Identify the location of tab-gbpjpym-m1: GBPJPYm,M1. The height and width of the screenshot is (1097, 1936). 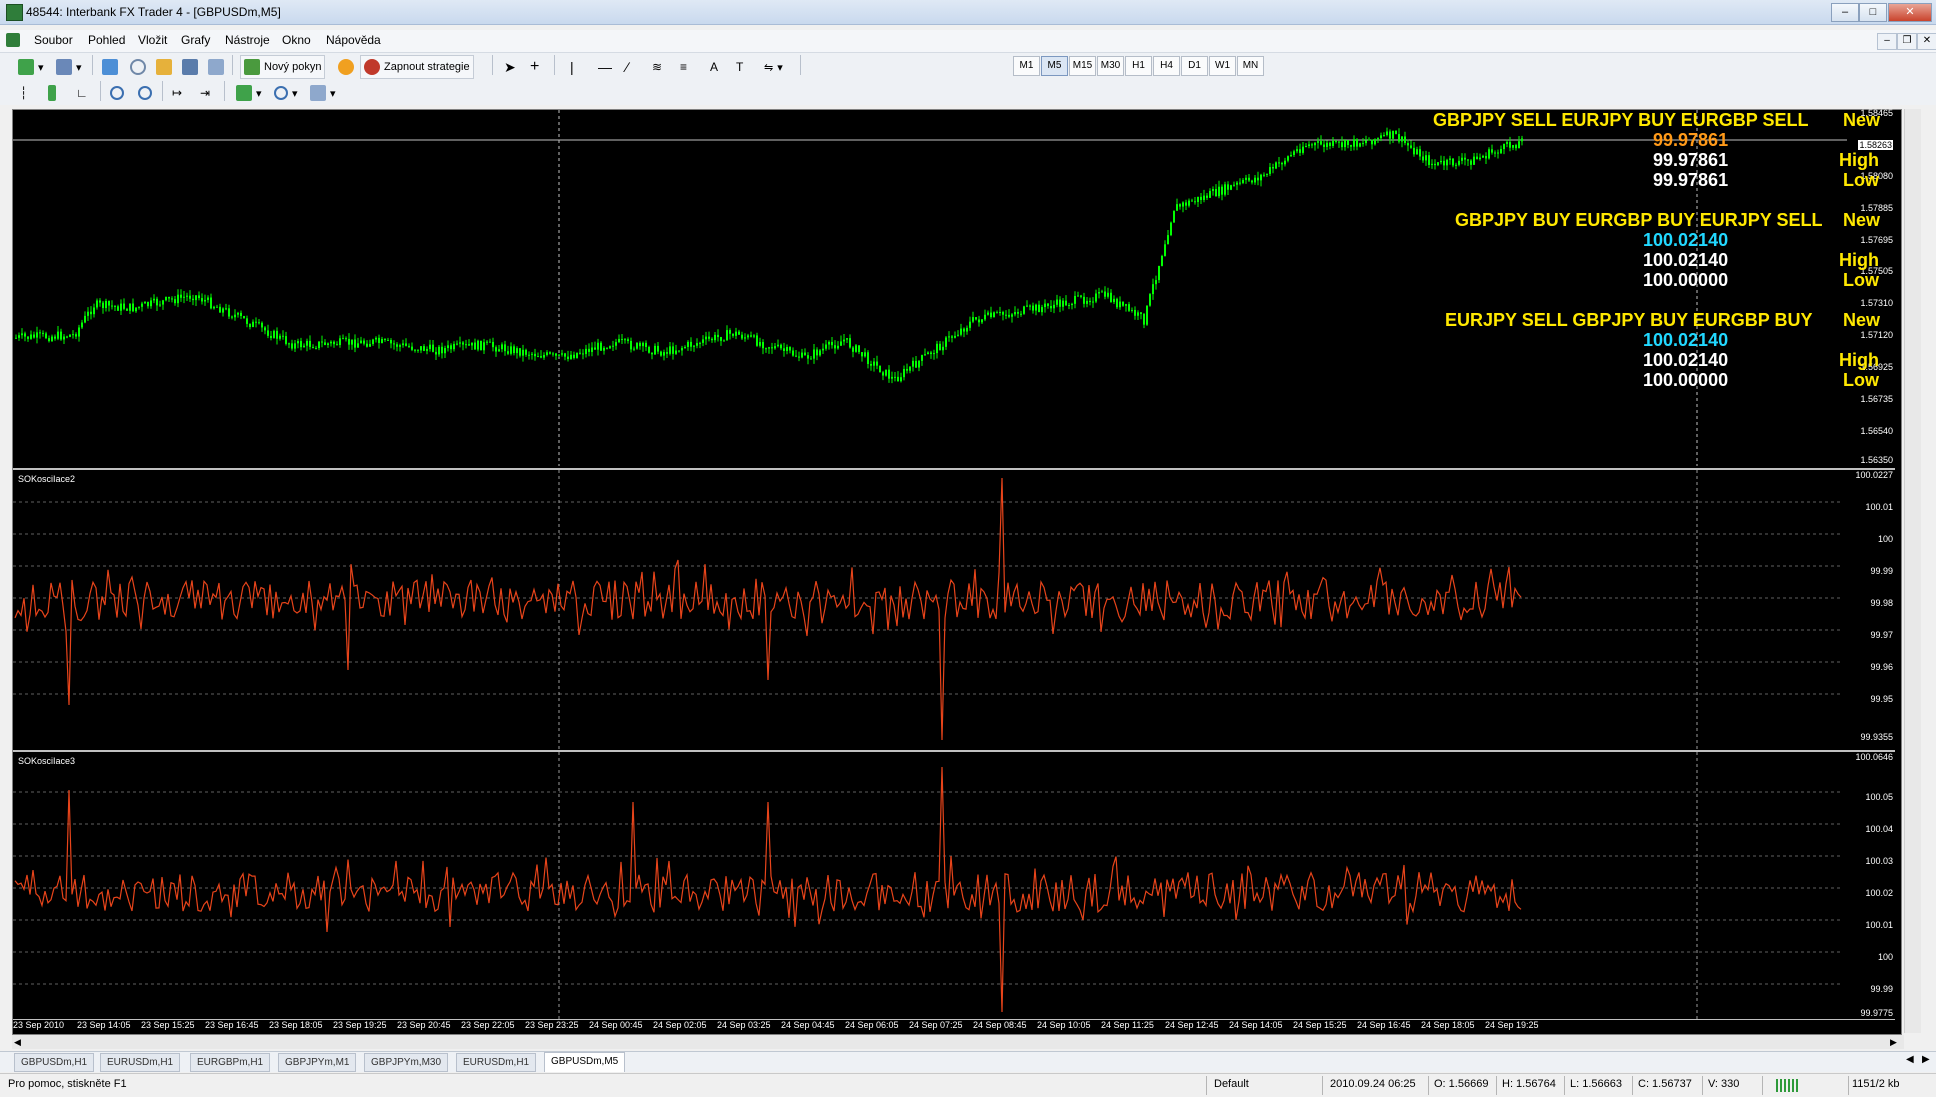
(317, 1062).